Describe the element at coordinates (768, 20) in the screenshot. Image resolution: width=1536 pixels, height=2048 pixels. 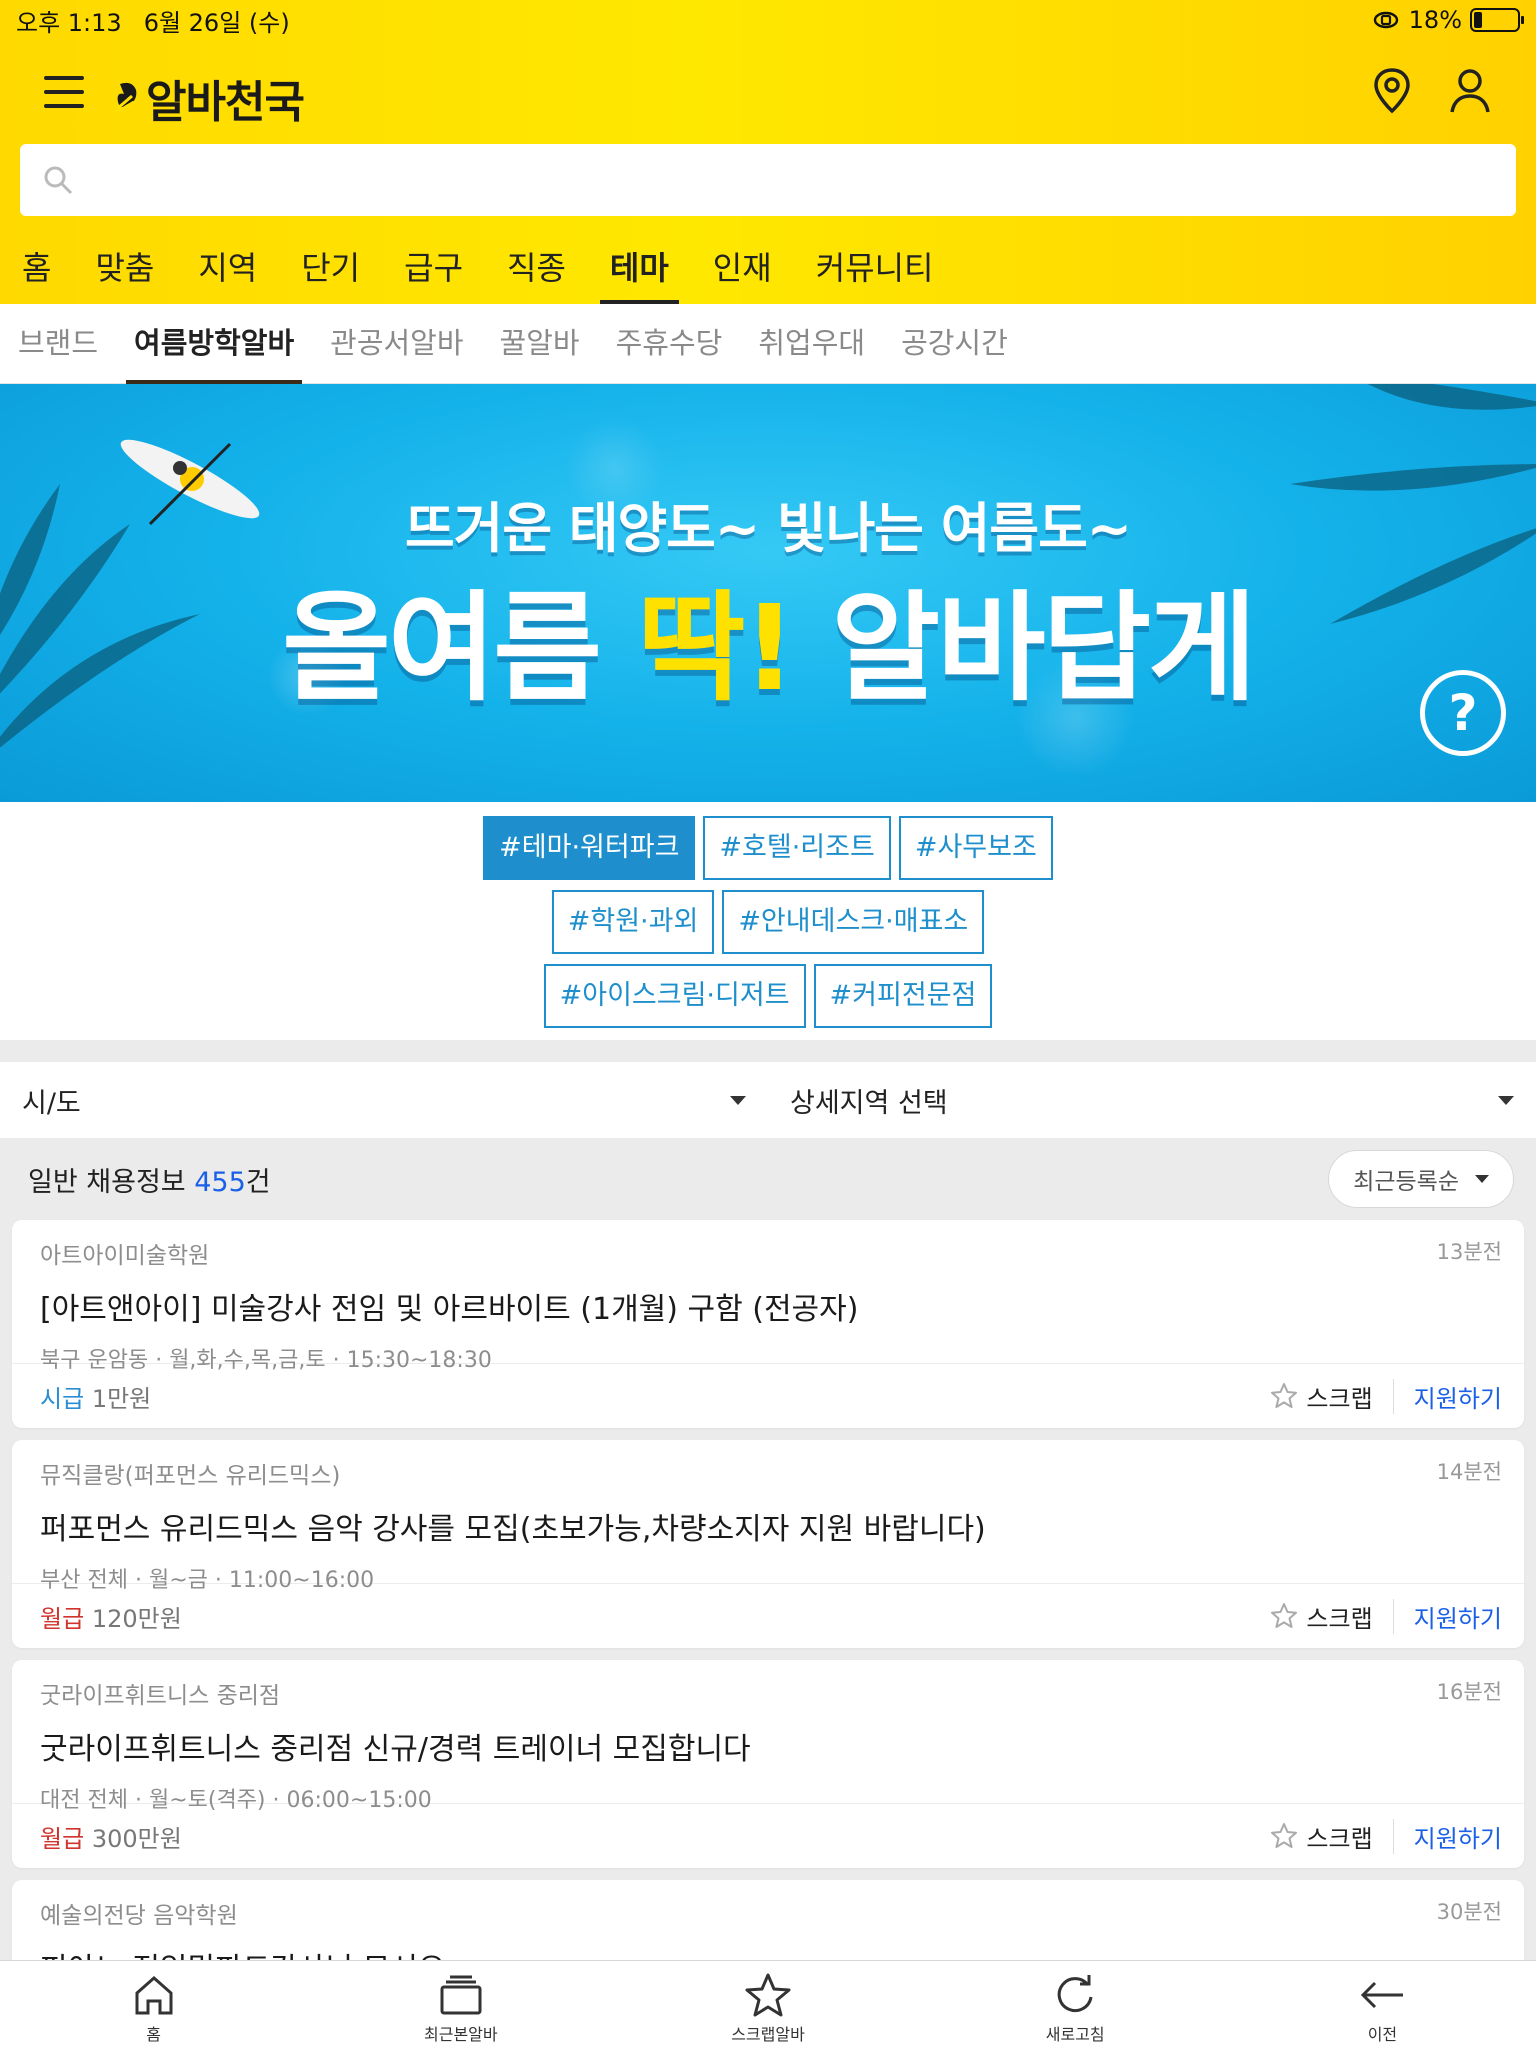
I see `status-bar: 오후 1:13 6월 26일 (수) 18%` at that location.